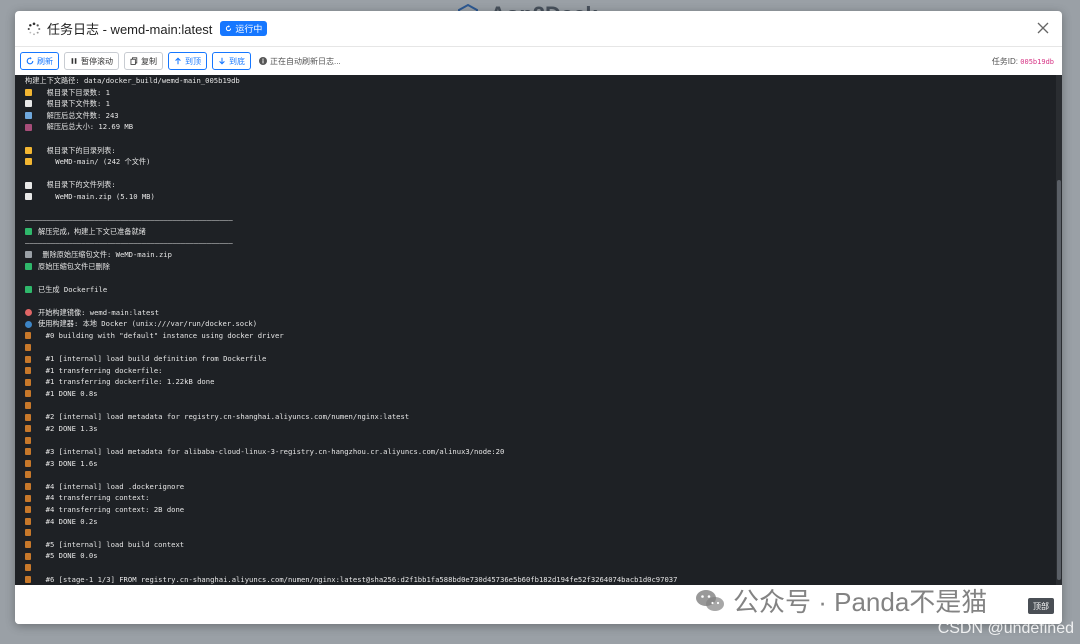 This screenshot has height=644, width=1080. I want to click on pause-label: 暂停滚动, so click(97, 61).